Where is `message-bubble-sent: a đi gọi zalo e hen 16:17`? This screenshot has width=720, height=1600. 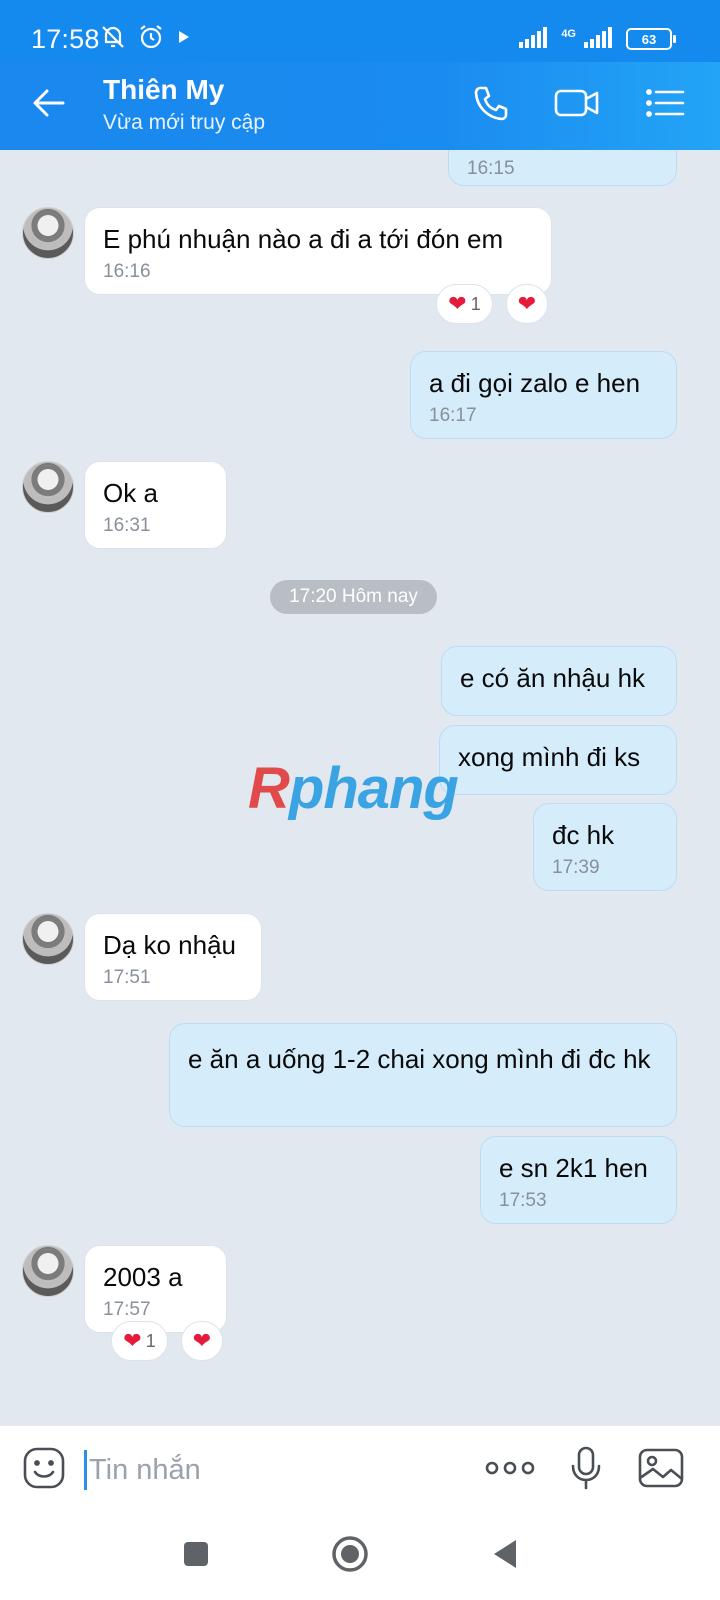 message-bubble-sent: a đi gọi zalo e hen 16:17 is located at coordinates (543, 395).